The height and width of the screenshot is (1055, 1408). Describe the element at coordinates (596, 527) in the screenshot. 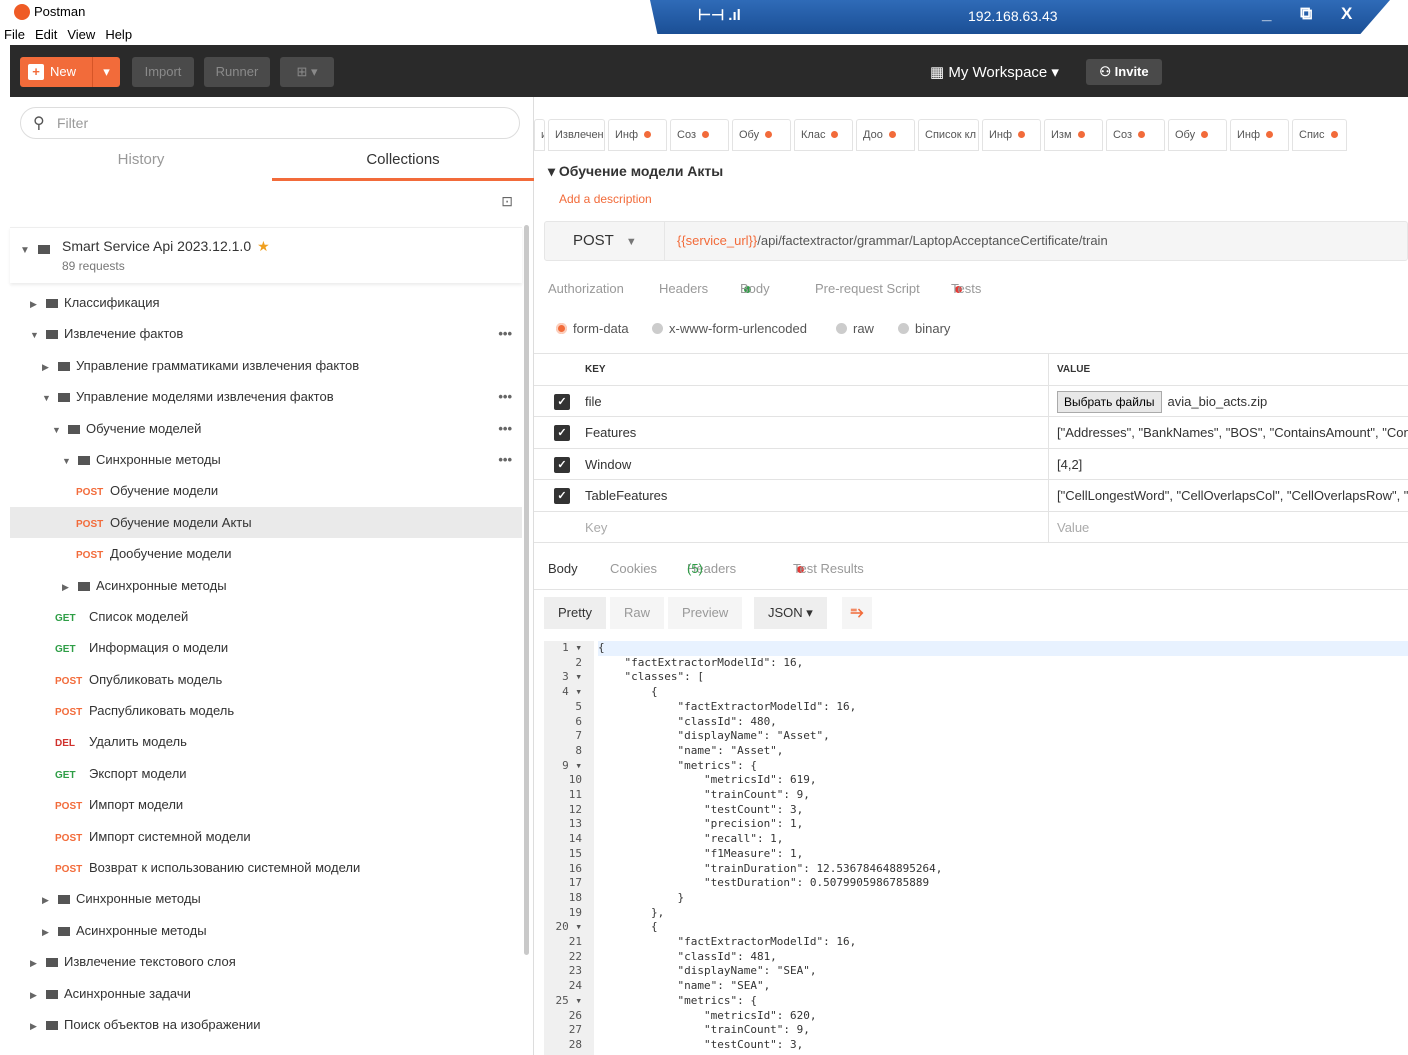

I see `new-key-input: Key` at that location.